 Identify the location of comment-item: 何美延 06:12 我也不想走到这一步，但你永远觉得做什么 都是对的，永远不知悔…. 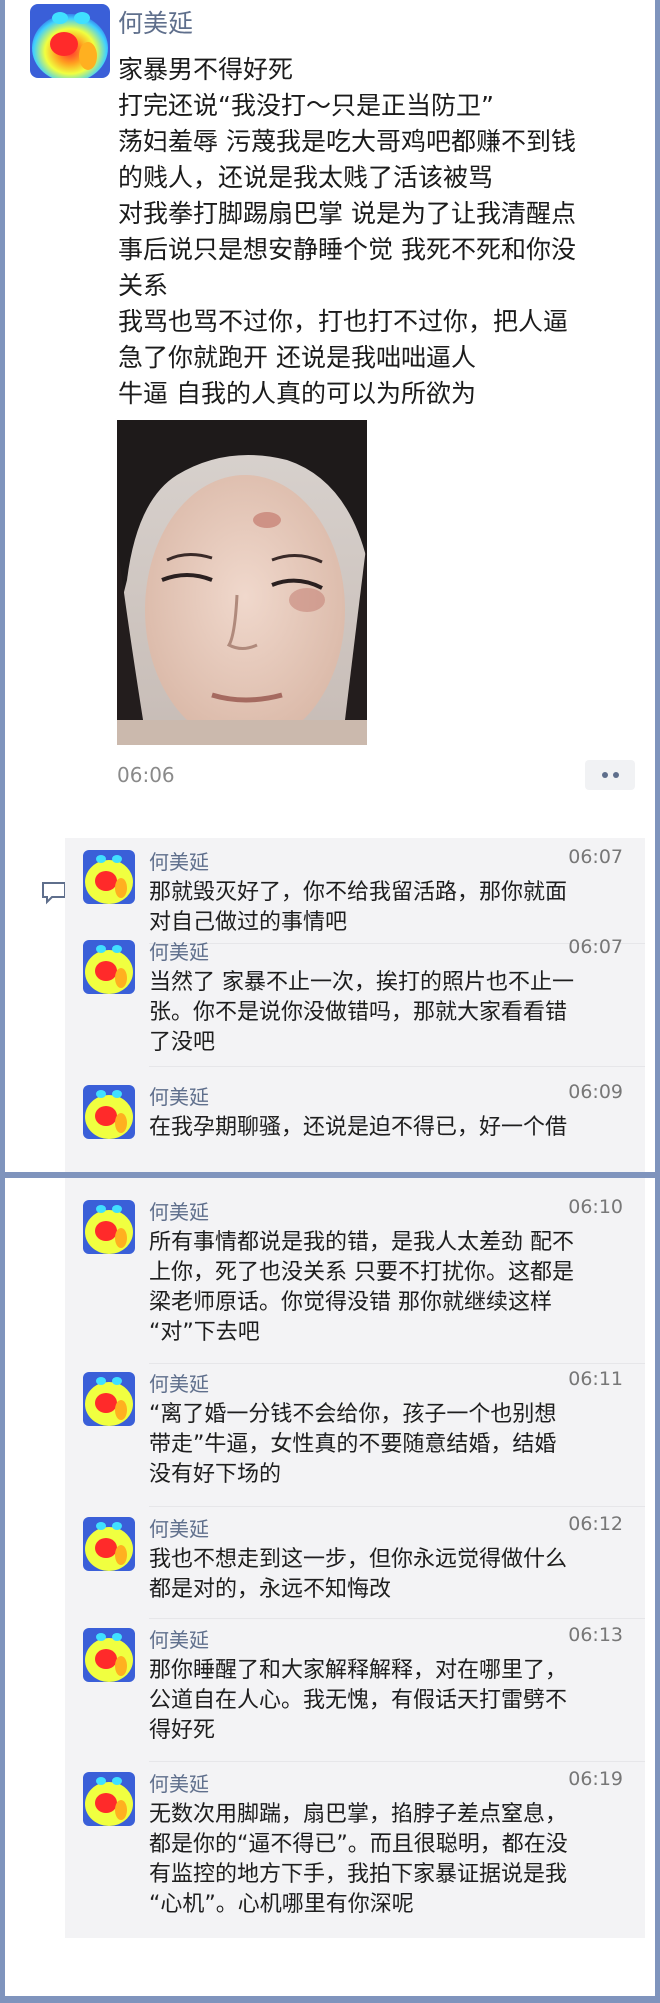
(355, 1560).